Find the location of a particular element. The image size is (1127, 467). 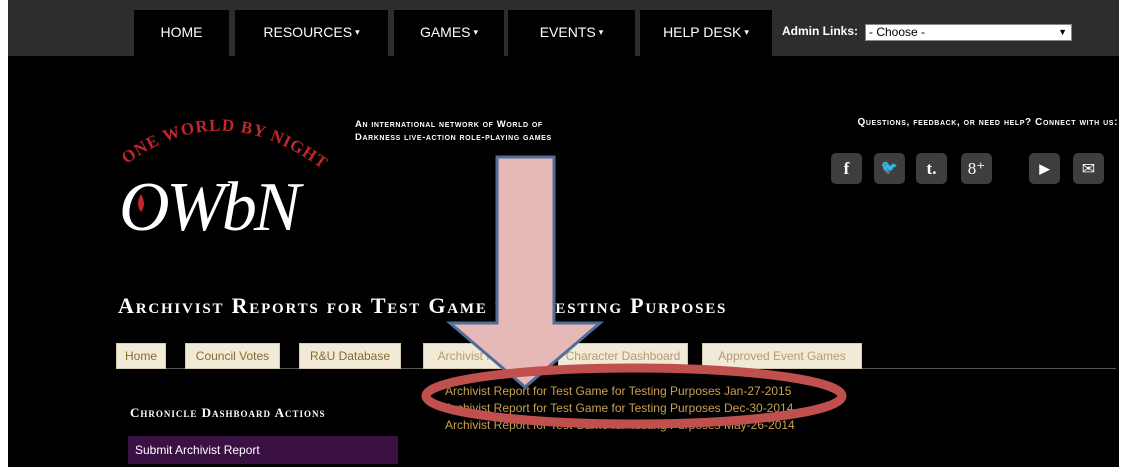

googleplus-icon: 8⁺ is located at coordinates (976, 168).